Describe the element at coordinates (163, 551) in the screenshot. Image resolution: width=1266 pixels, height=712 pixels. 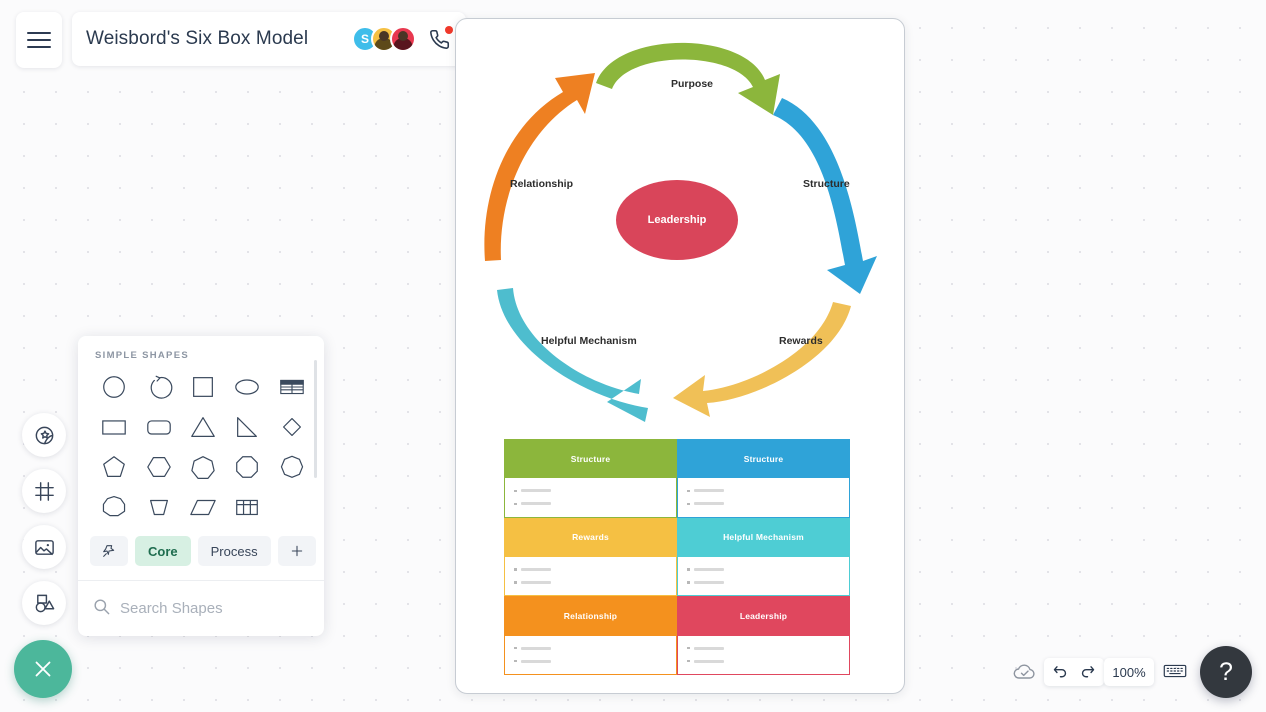
I see `tab-core: Core` at that location.